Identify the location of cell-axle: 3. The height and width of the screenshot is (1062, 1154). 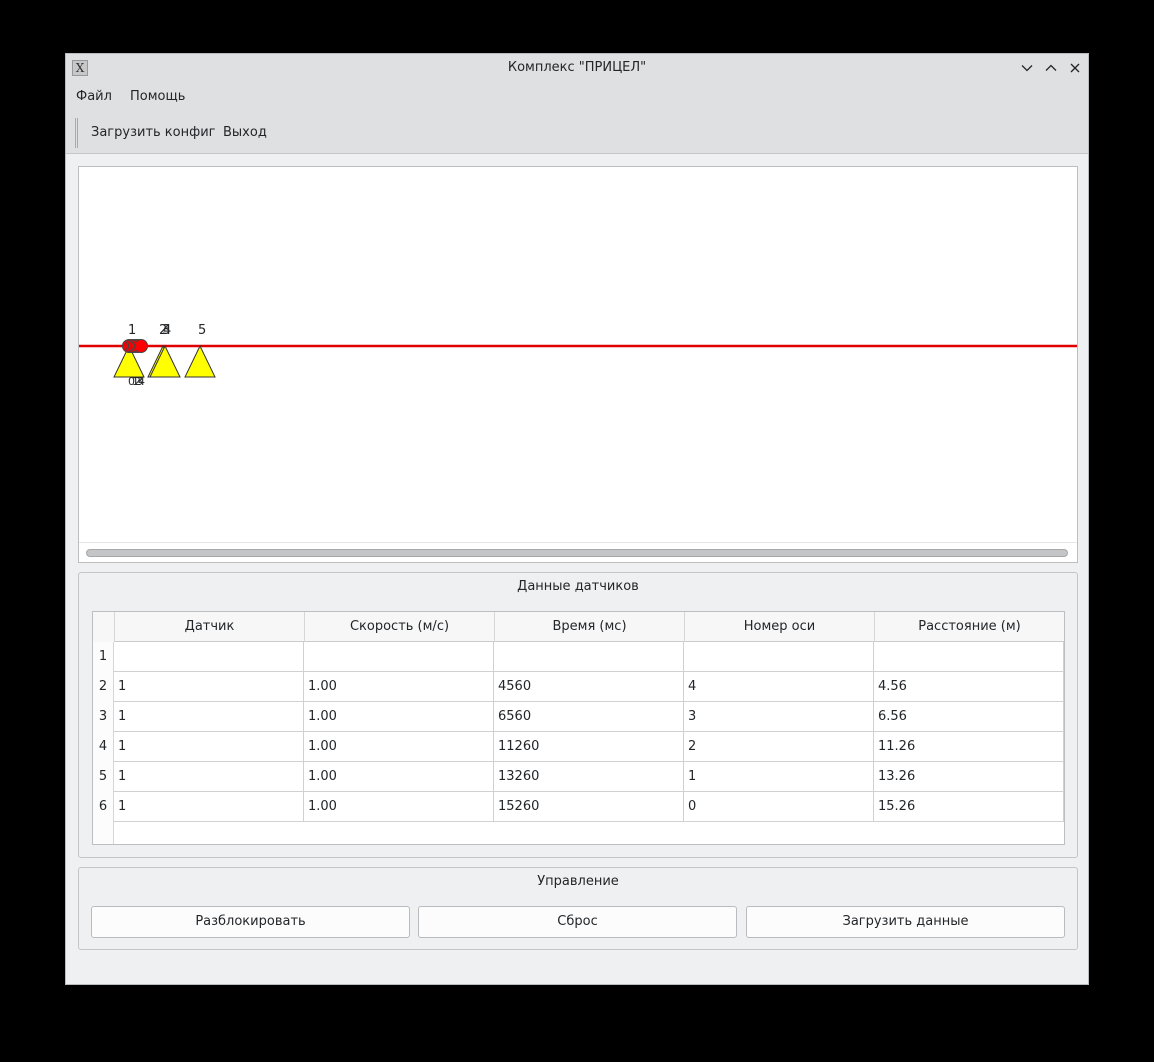
(779, 717).